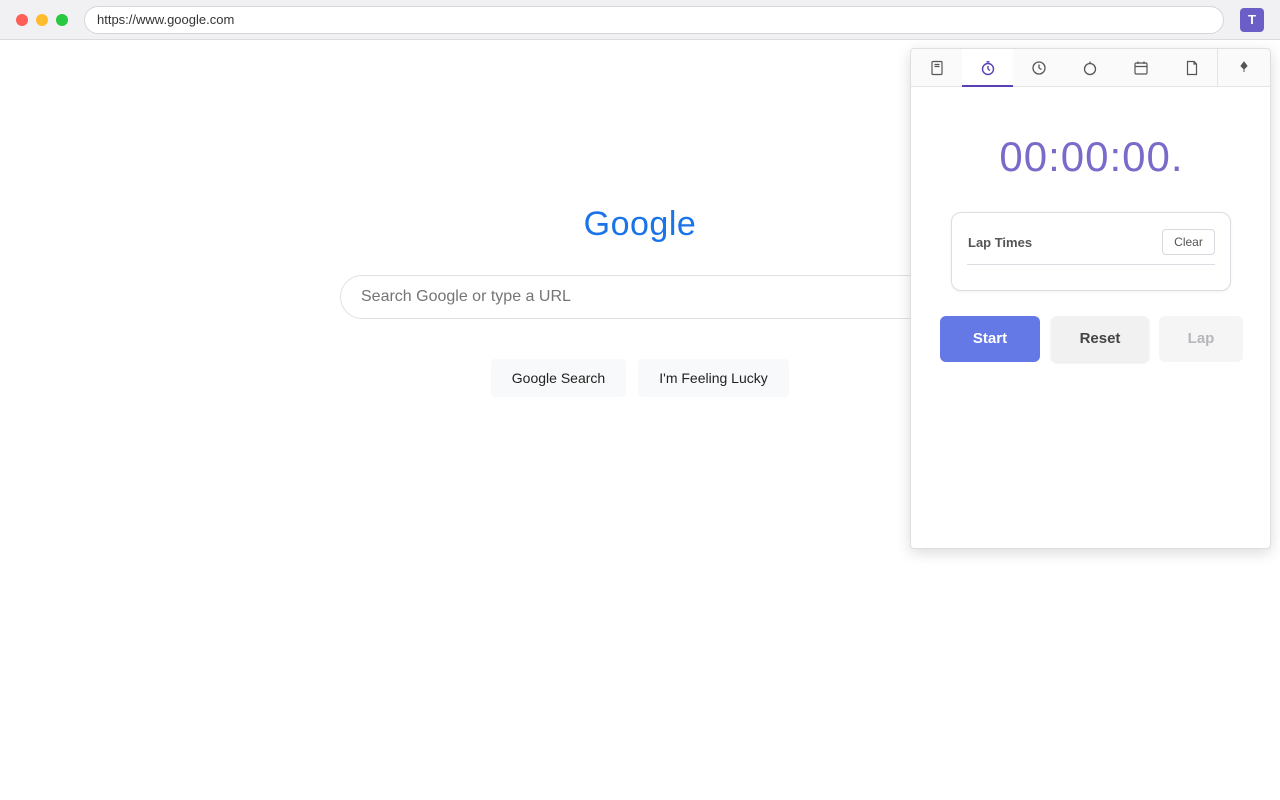  I want to click on lap-times-panel: Lap Times Clear, so click(1091, 251).